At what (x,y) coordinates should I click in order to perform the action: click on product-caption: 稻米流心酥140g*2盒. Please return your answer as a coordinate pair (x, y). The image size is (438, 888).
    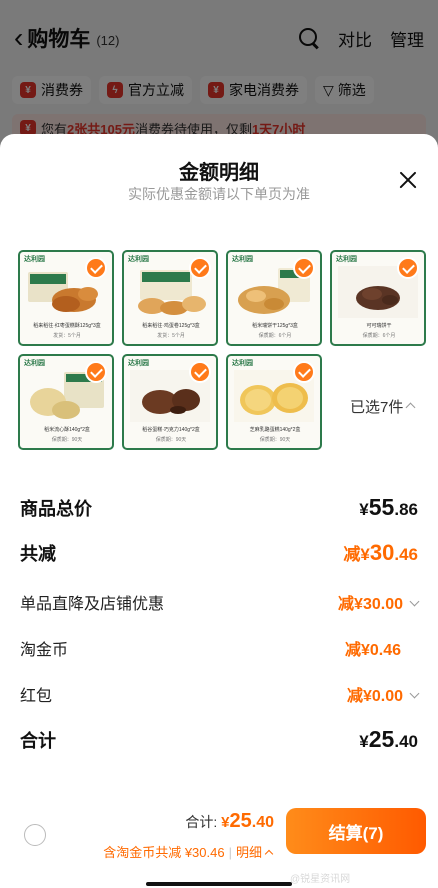
    Looking at the image, I should click on (67, 430).